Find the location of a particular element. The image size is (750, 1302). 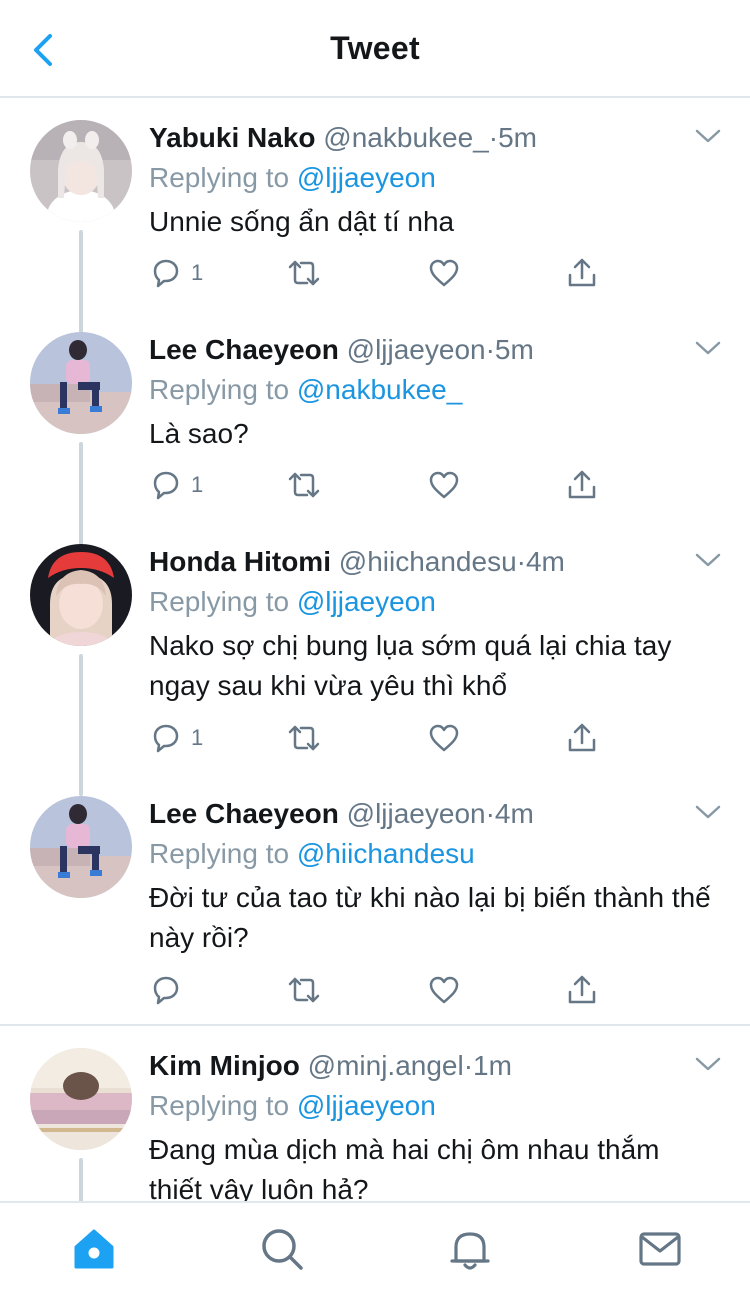

home-icon is located at coordinates (94, 1249).